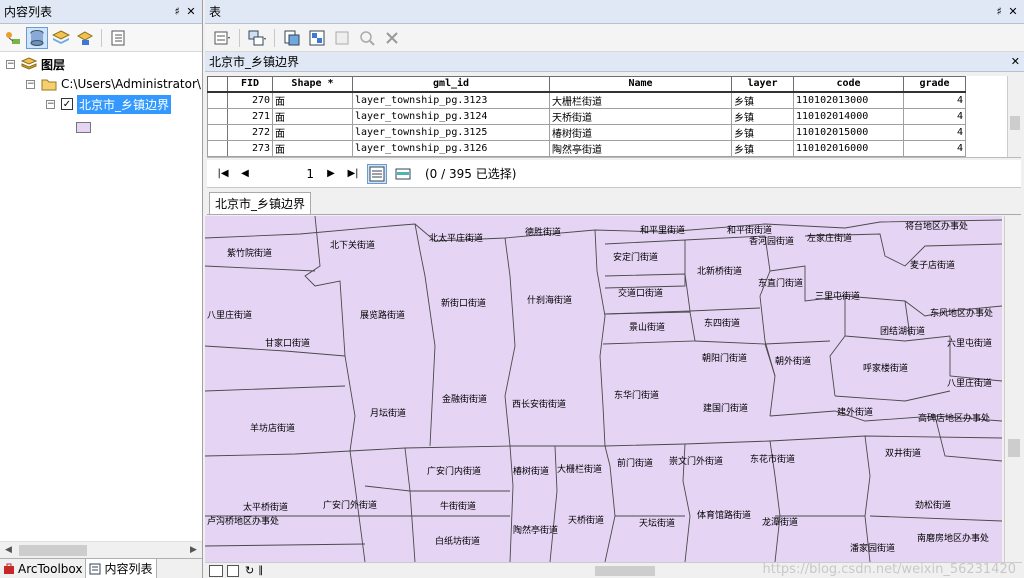 The width and height of the screenshot is (1024, 578). Describe the element at coordinates (640, 100) in the screenshot. I see `cell-name: 大栅栏街道` at that location.